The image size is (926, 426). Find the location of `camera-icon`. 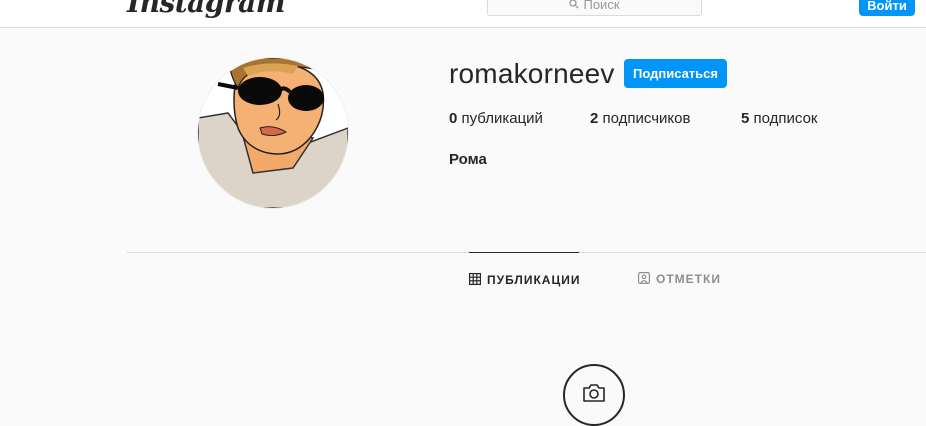

camera-icon is located at coordinates (594, 395).